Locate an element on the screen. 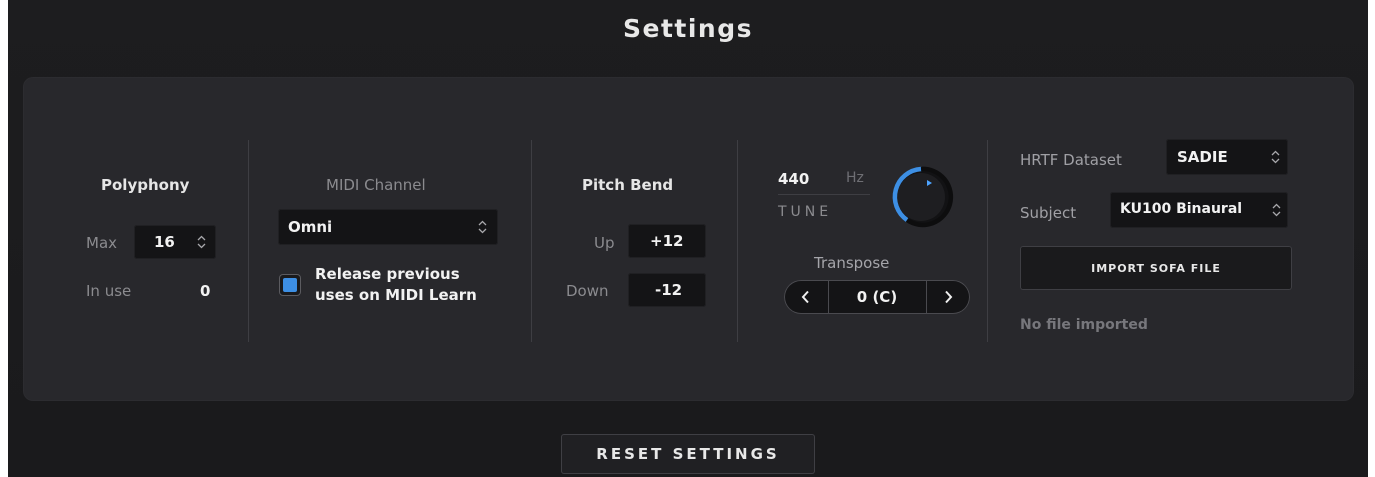 The width and height of the screenshot is (1375, 477). in-use-label: In use is located at coordinates (109, 291).